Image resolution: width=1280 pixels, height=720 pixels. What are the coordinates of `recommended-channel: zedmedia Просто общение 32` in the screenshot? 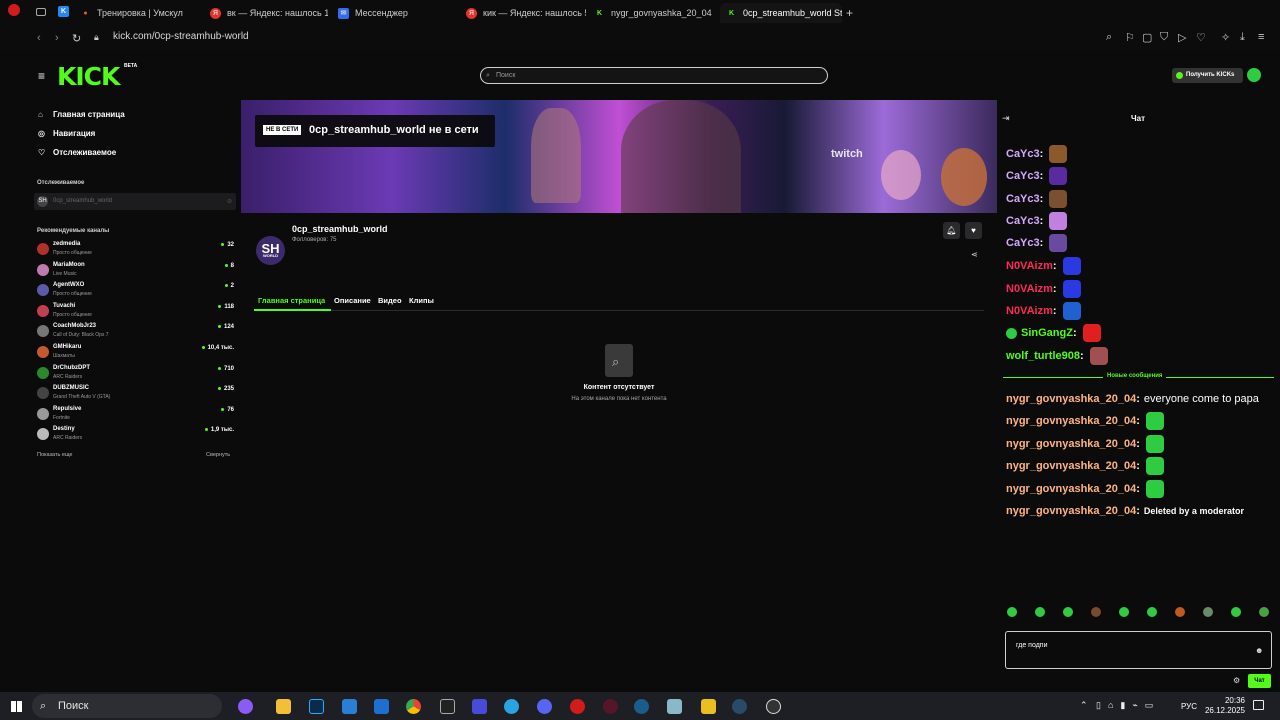 It's located at (135, 250).